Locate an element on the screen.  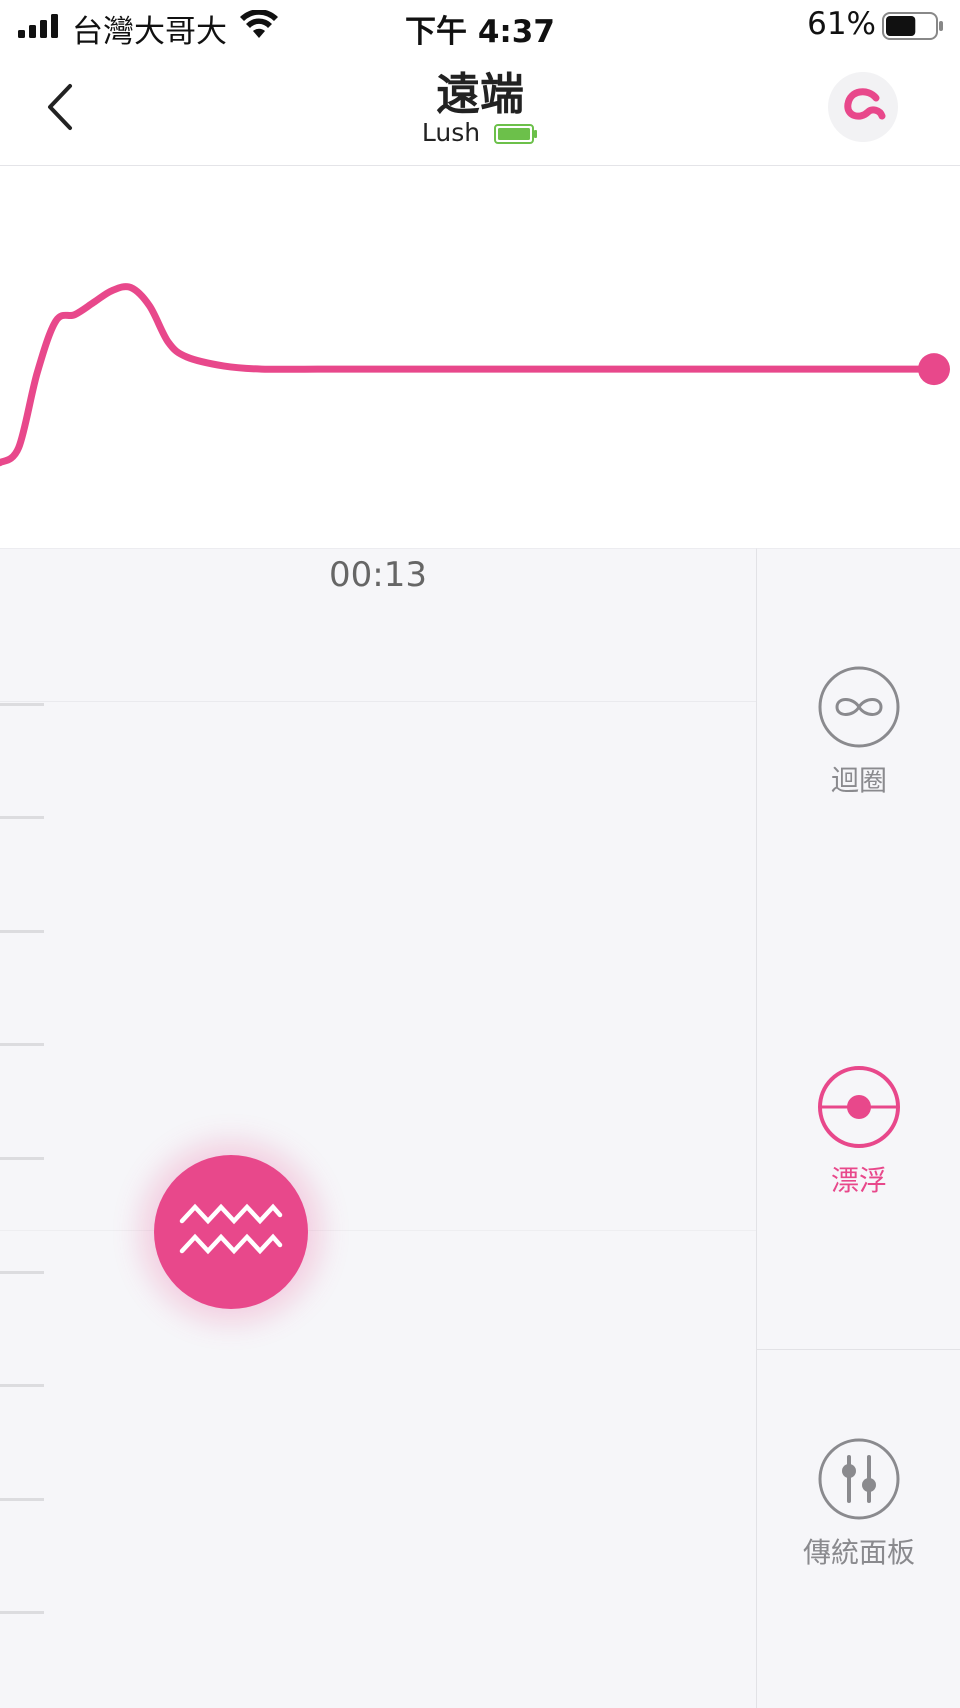
current-point is located at coordinates (934, 369).